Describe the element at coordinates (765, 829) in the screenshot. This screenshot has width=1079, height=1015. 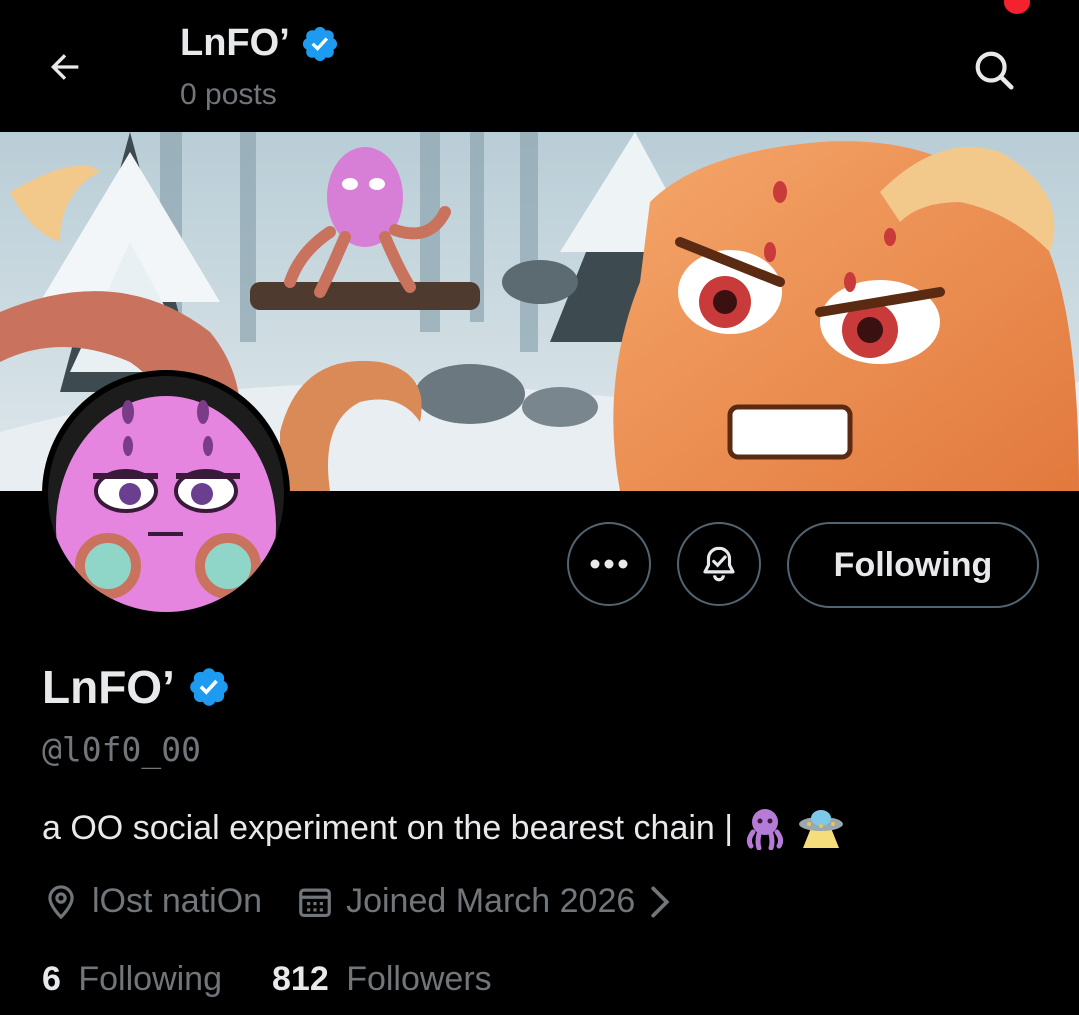
I see `octopus-emoji-icon` at that location.